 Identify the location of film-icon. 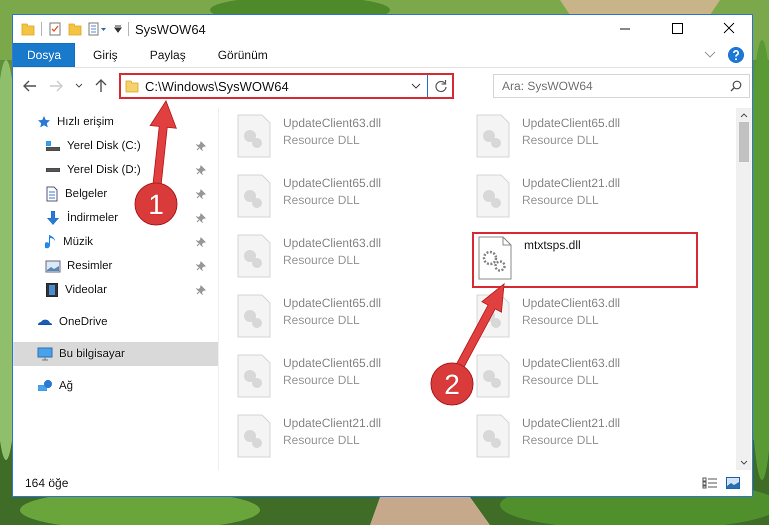
(52, 290).